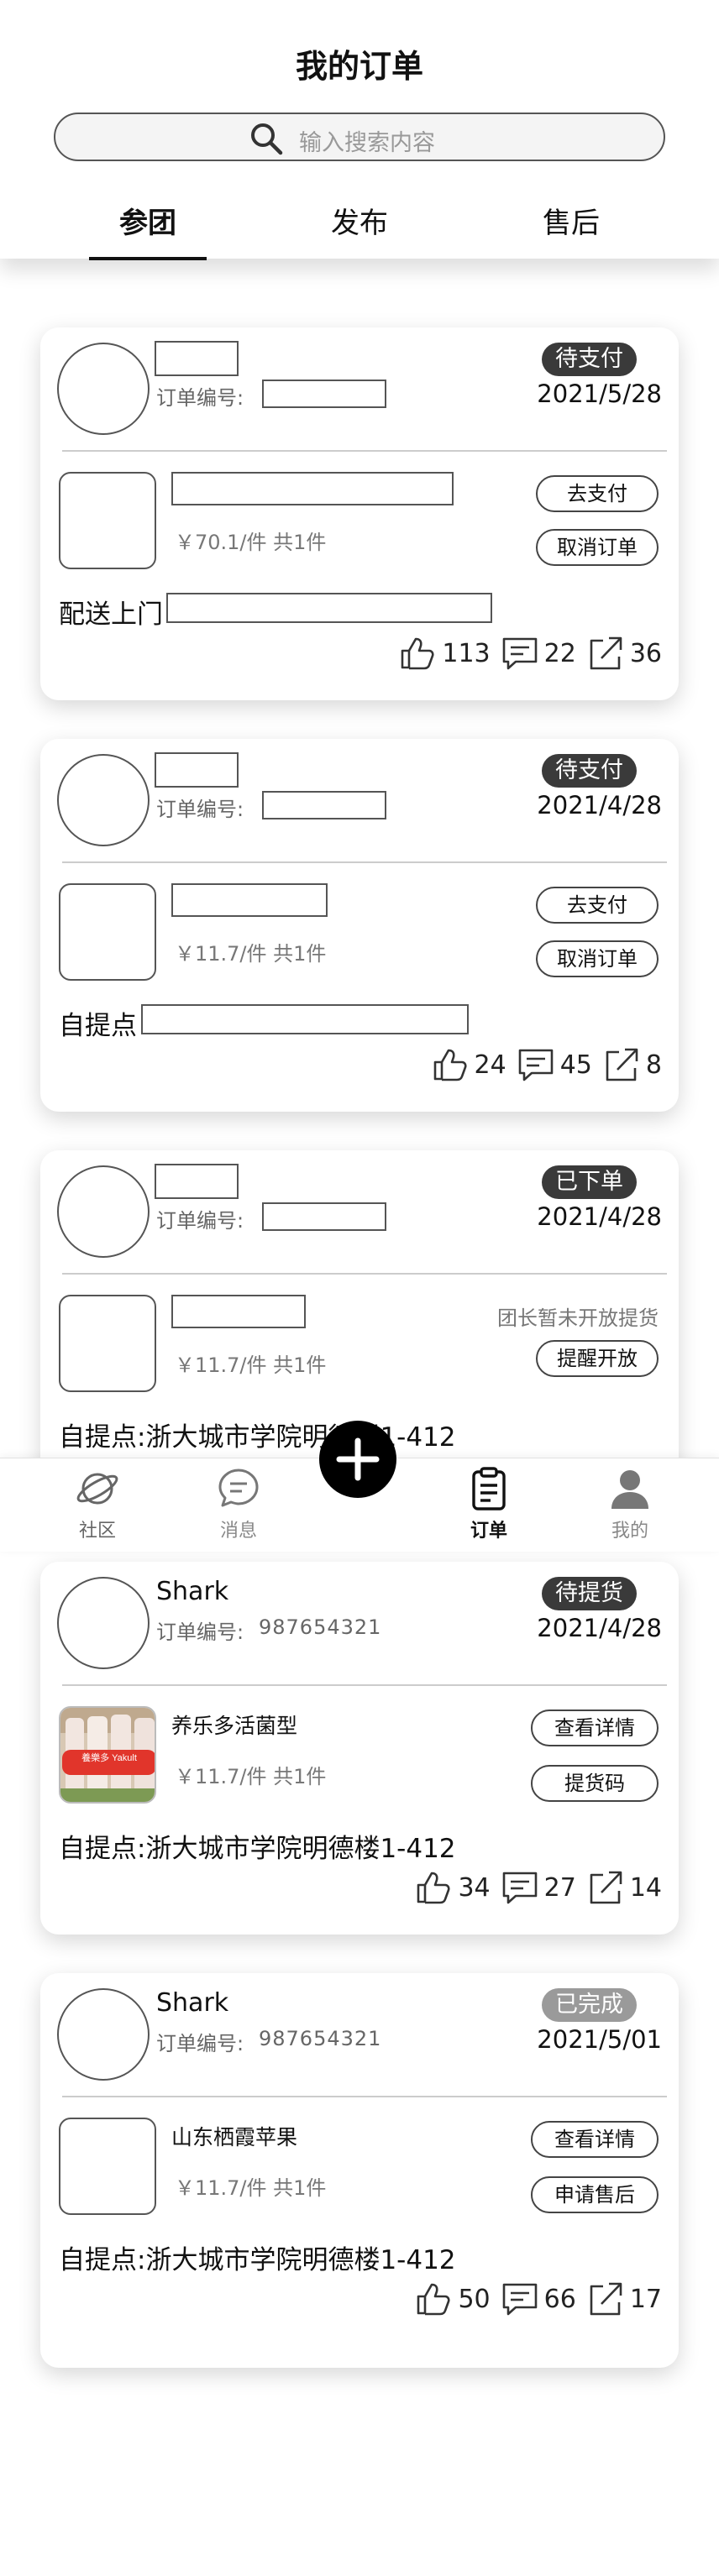 This screenshot has height=2576, width=719. I want to click on after-sales-button: 申请售后, so click(595, 2194).